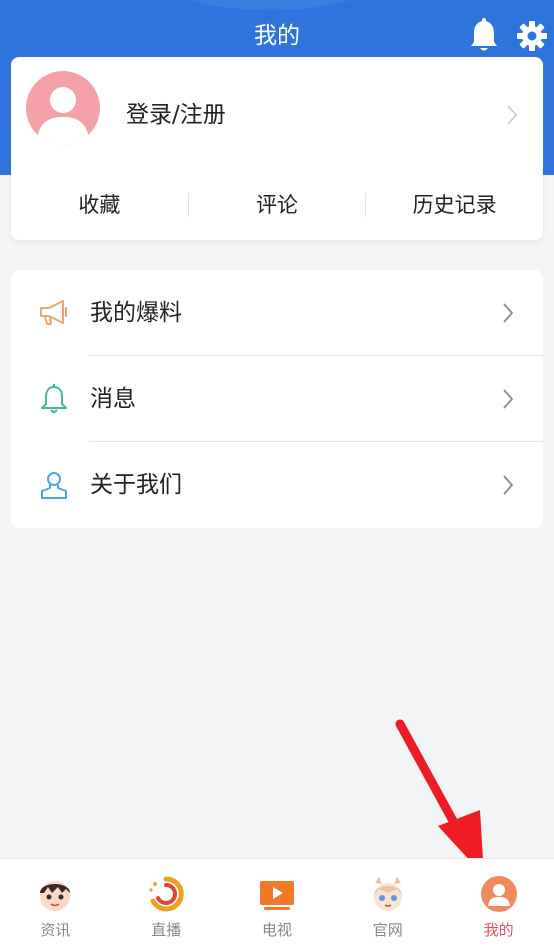 This screenshot has height=952, width=554. Describe the element at coordinates (276, 930) in the screenshot. I see `tab-label: 电视` at that location.